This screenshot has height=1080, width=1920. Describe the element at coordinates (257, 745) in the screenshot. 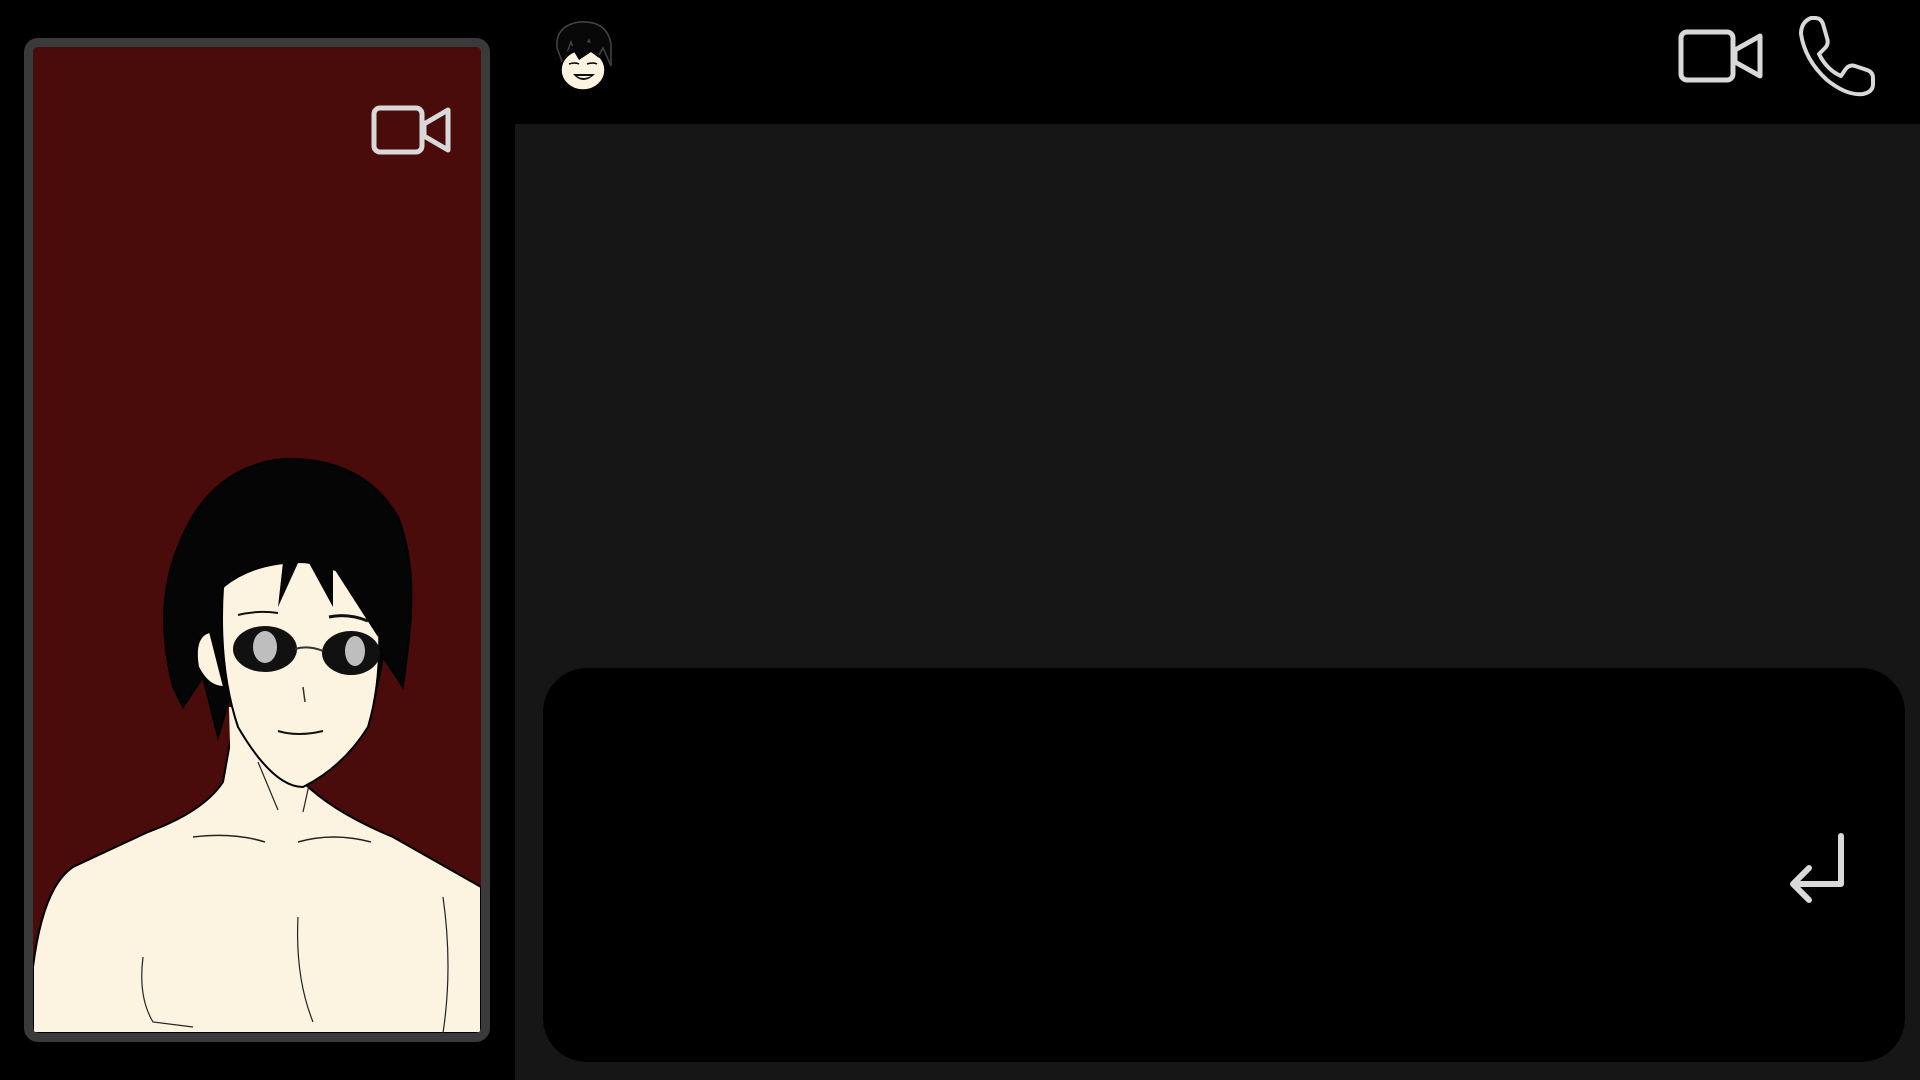

I see `video-feed-portrait` at that location.